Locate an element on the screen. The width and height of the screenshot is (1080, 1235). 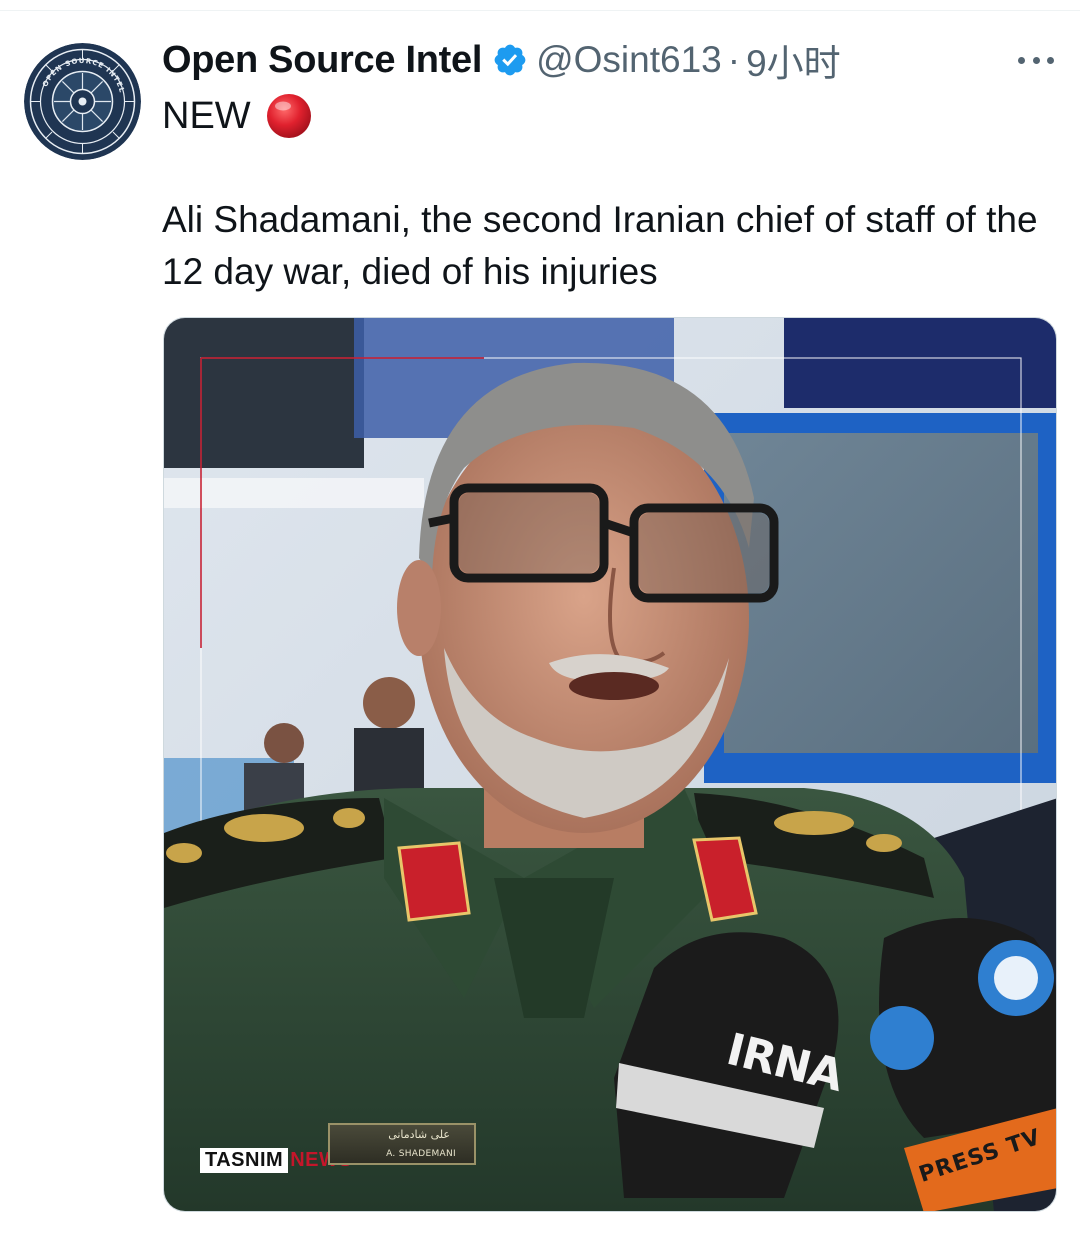
verified-badge-icon is located at coordinates (510, 60).